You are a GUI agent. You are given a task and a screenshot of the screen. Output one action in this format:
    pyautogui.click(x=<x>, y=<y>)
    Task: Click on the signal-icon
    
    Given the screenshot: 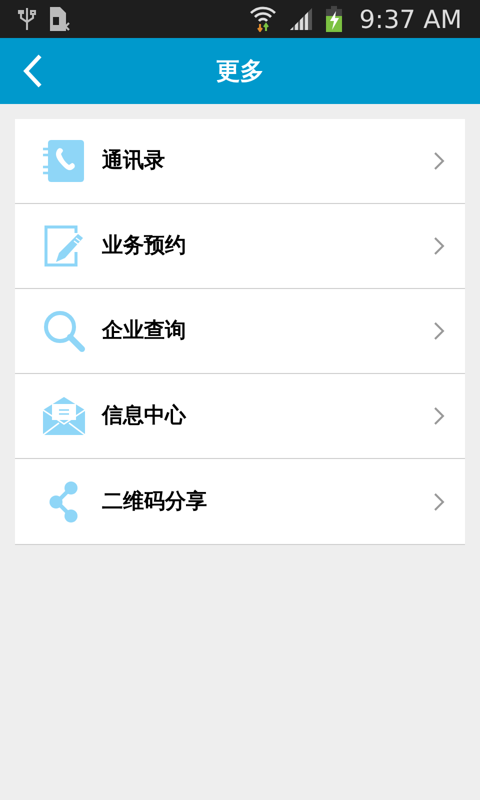 What is the action you would take?
    pyautogui.click(x=301, y=19)
    